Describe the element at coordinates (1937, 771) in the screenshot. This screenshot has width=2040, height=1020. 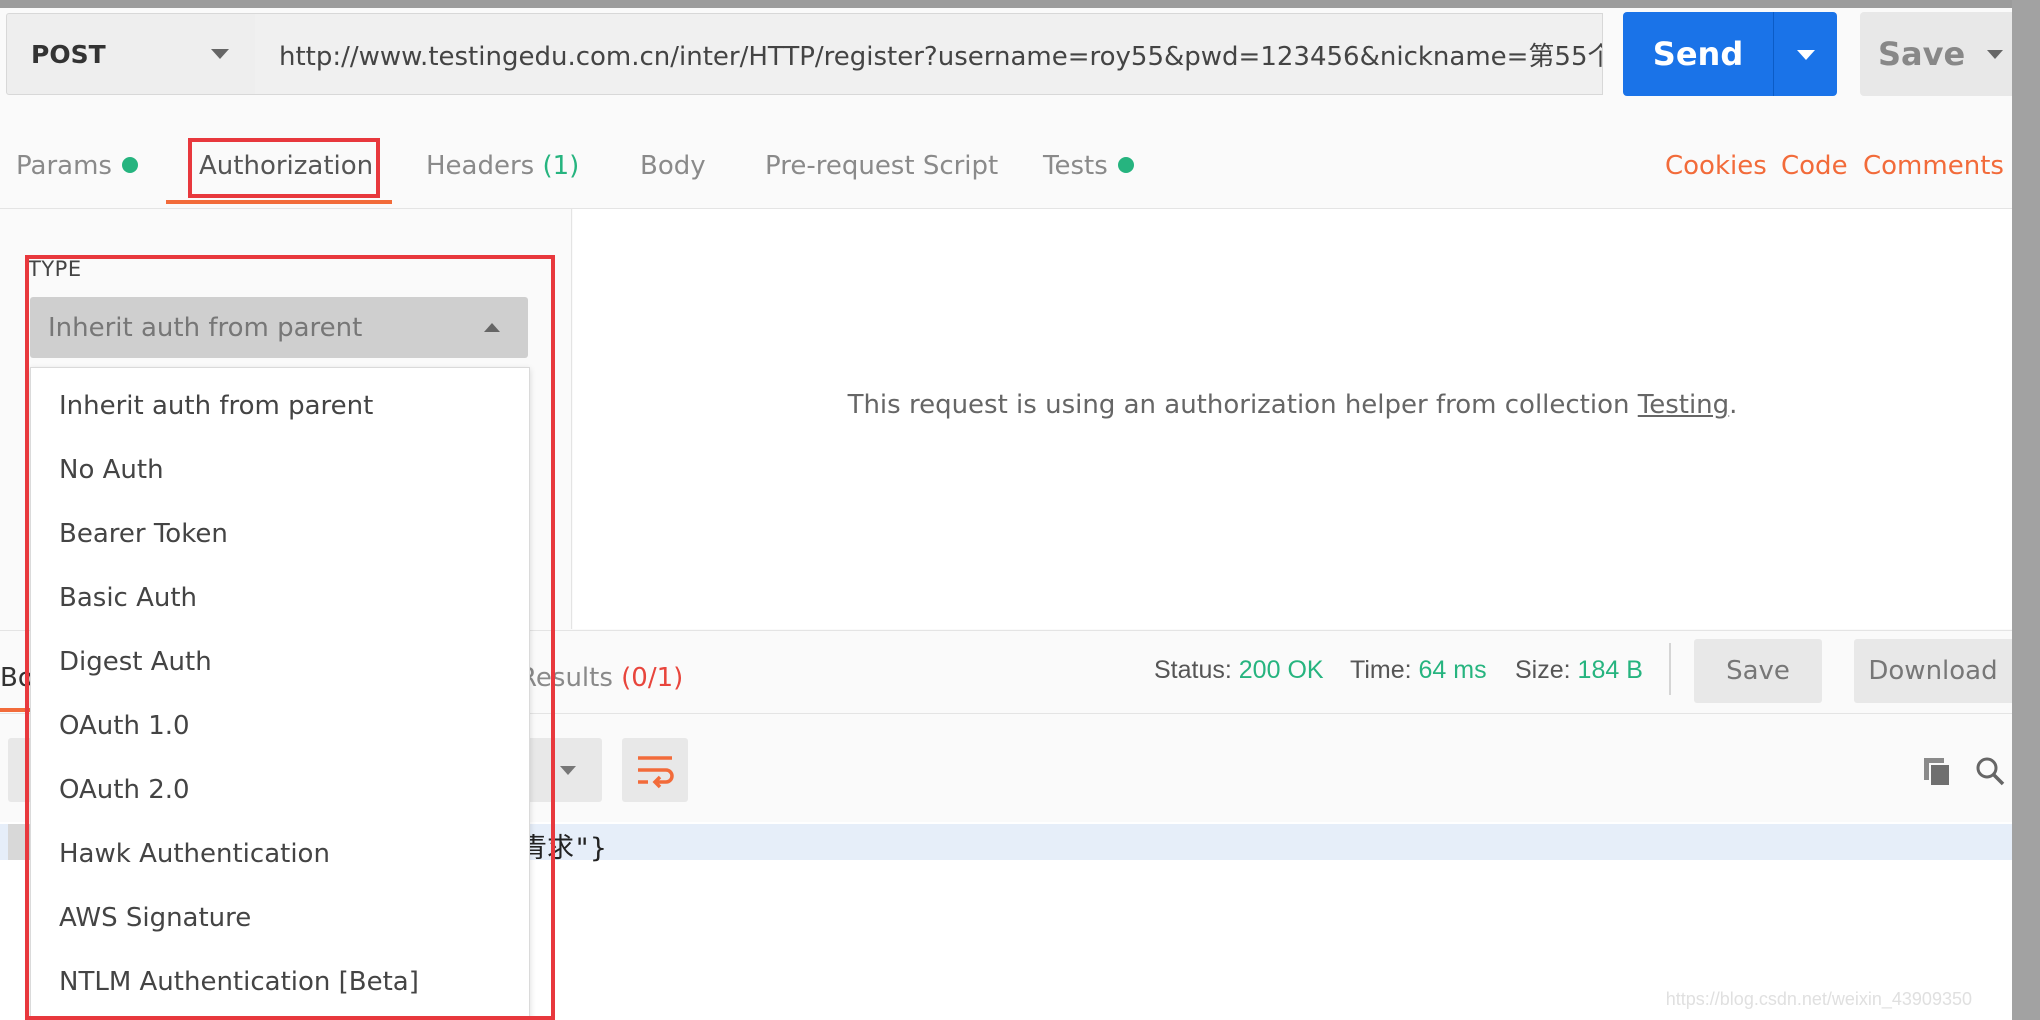
I see `copy-icon` at that location.